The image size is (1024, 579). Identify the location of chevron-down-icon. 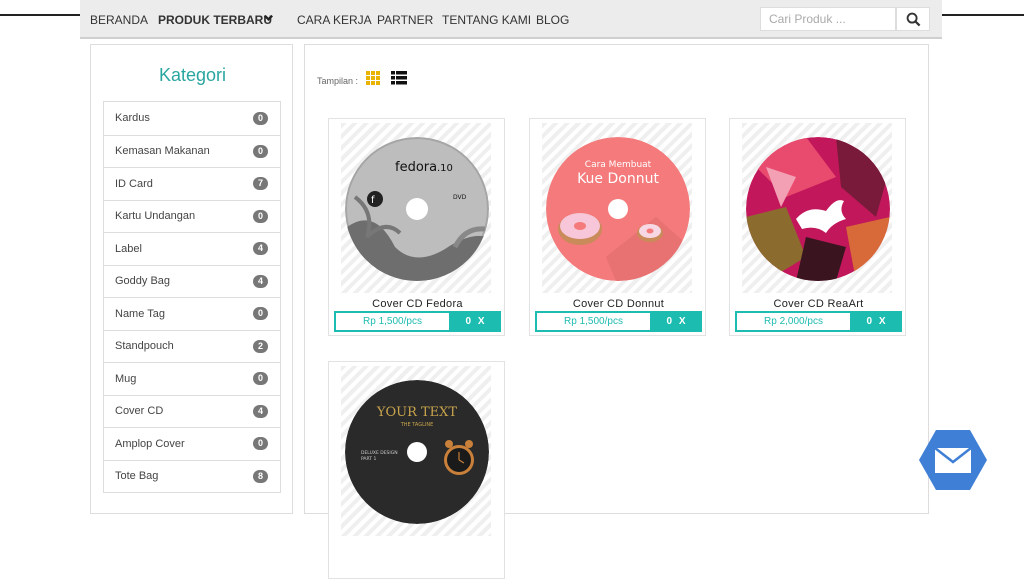
(268, 17).